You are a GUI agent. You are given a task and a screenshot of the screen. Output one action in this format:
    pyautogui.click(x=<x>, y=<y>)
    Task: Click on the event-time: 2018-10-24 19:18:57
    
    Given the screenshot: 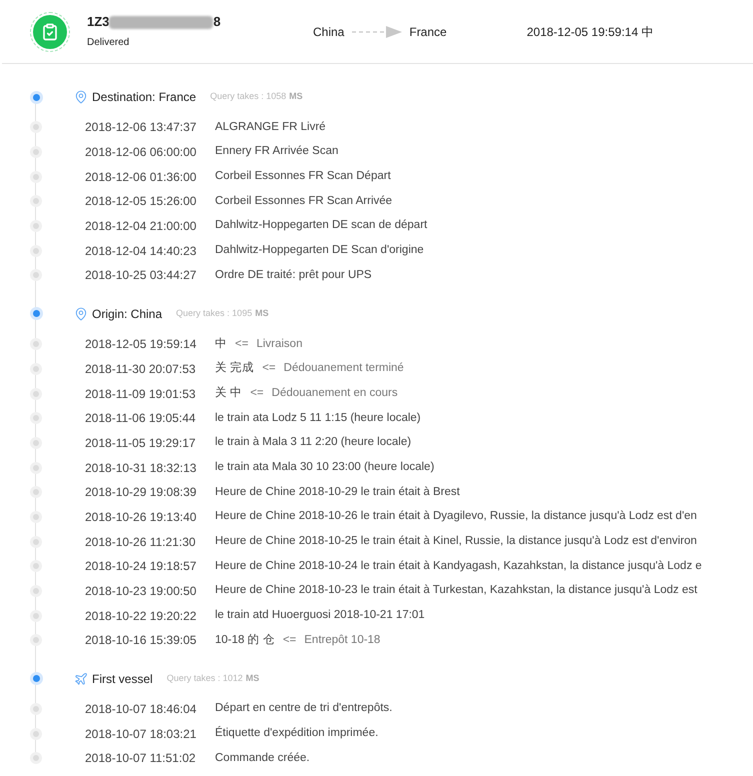 What is the action you would take?
    pyautogui.click(x=141, y=567)
    